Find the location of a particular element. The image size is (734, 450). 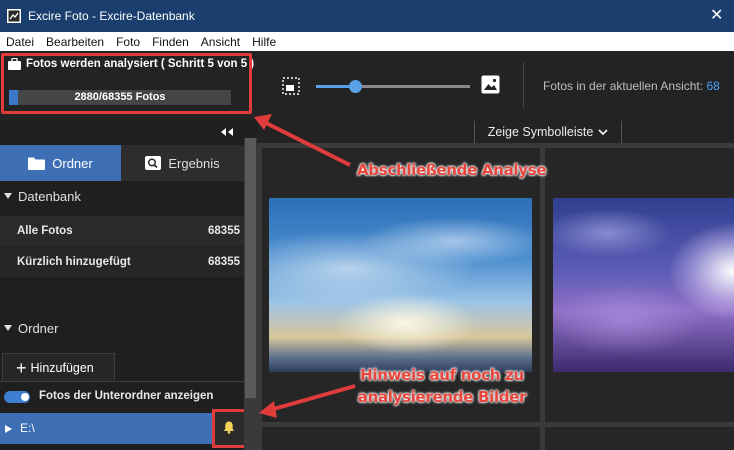

tab-folder-label: Ordner is located at coordinates (72, 163).